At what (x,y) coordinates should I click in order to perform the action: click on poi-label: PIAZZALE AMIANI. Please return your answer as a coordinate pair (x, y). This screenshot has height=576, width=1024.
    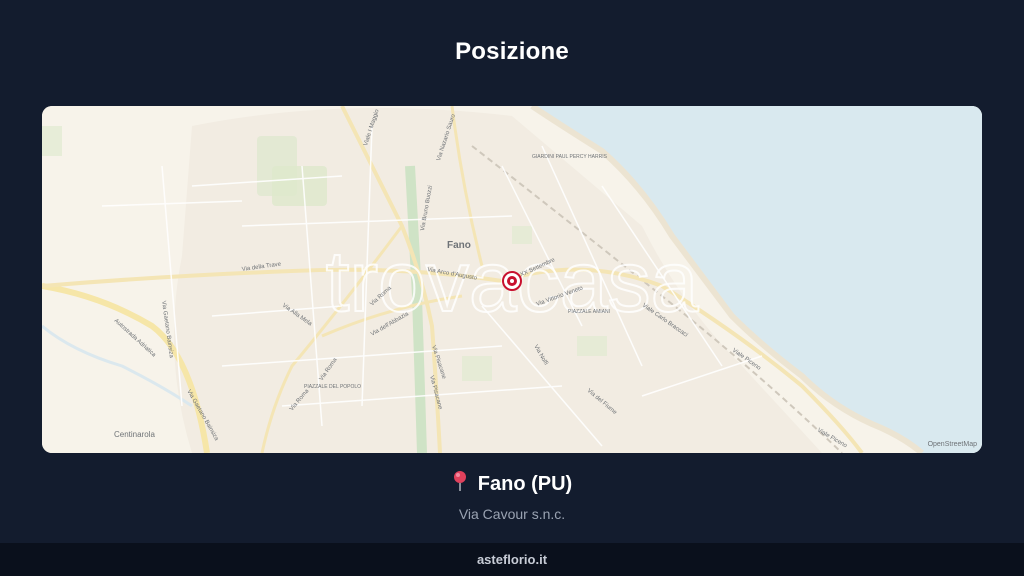
    Looking at the image, I should click on (589, 312).